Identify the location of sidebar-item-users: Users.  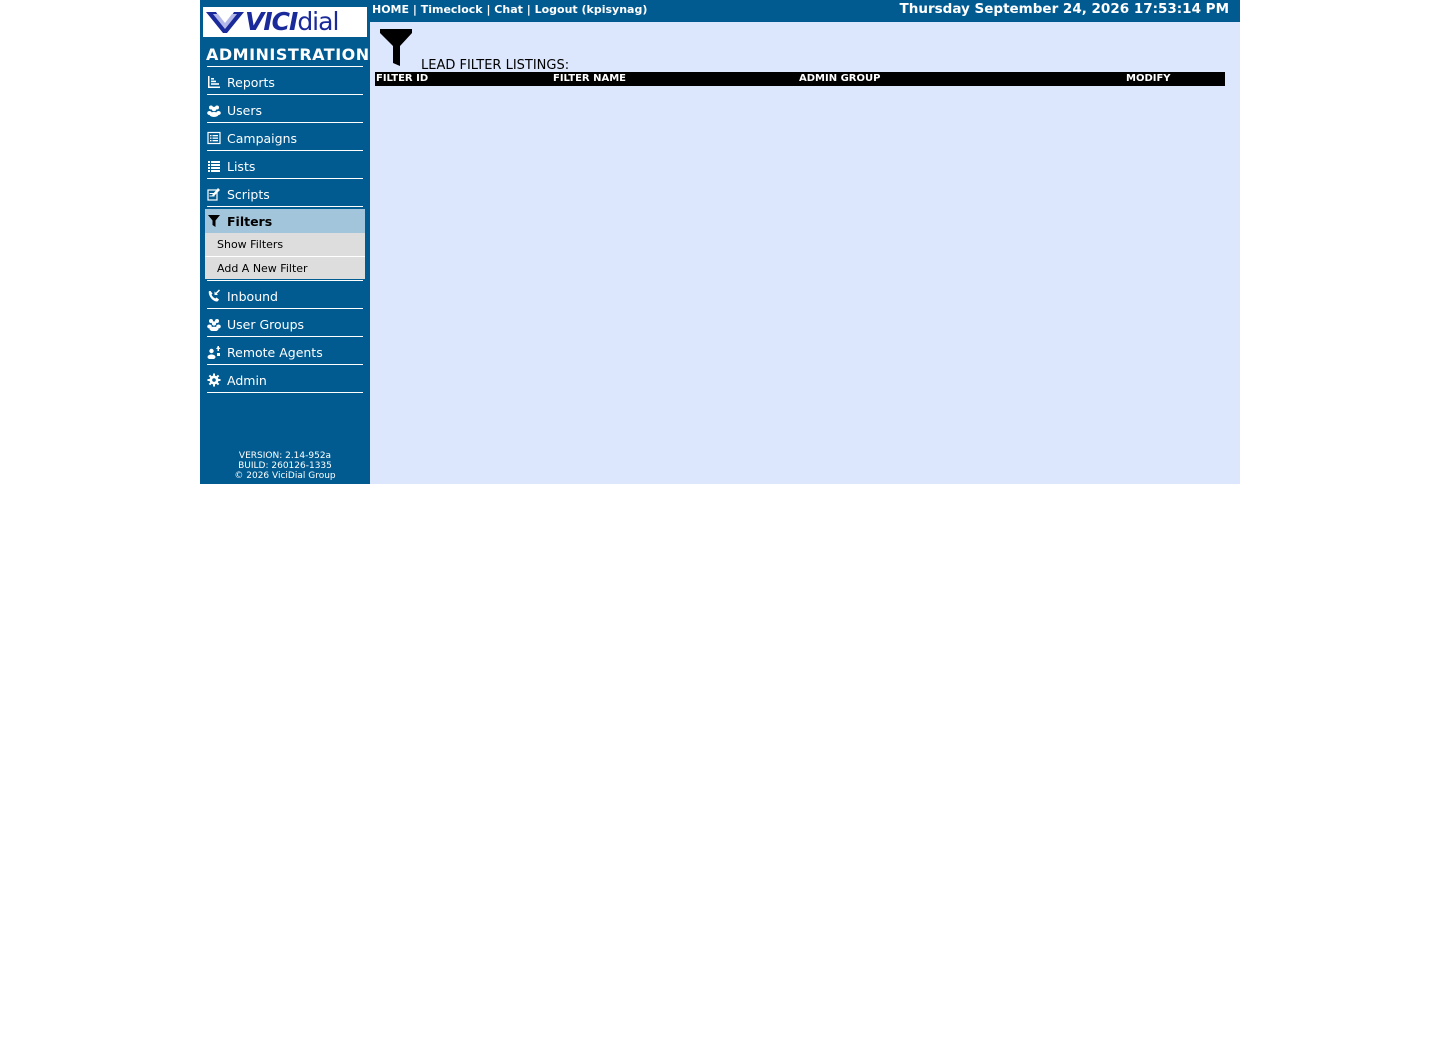
(285, 110).